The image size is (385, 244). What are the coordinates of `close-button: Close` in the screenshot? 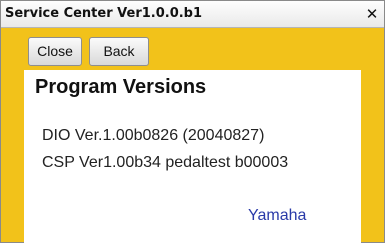 It's located at (55, 51).